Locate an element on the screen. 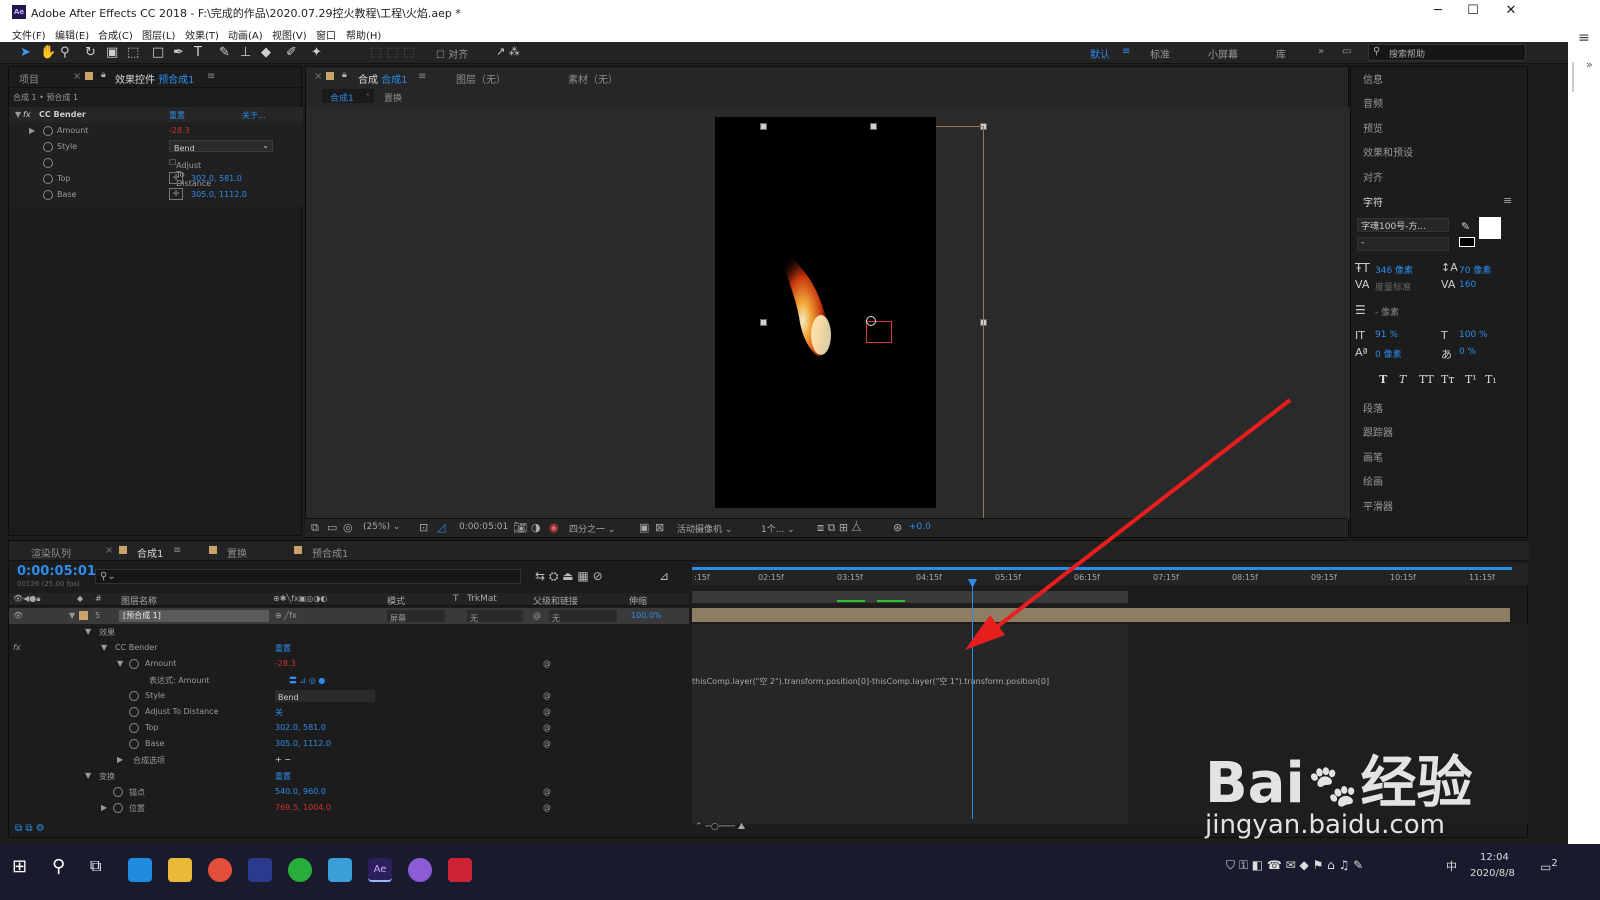 The width and height of the screenshot is (1600, 900). no-fill-swatch is located at coordinates (1467, 242).